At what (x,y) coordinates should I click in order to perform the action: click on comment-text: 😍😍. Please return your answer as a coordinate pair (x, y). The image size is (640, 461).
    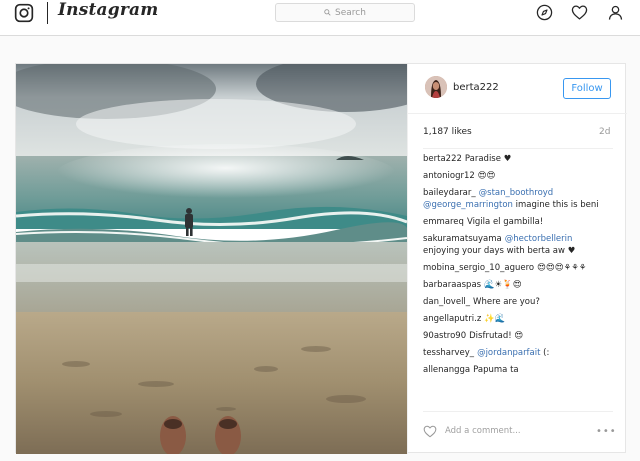
    Looking at the image, I should click on (486, 176).